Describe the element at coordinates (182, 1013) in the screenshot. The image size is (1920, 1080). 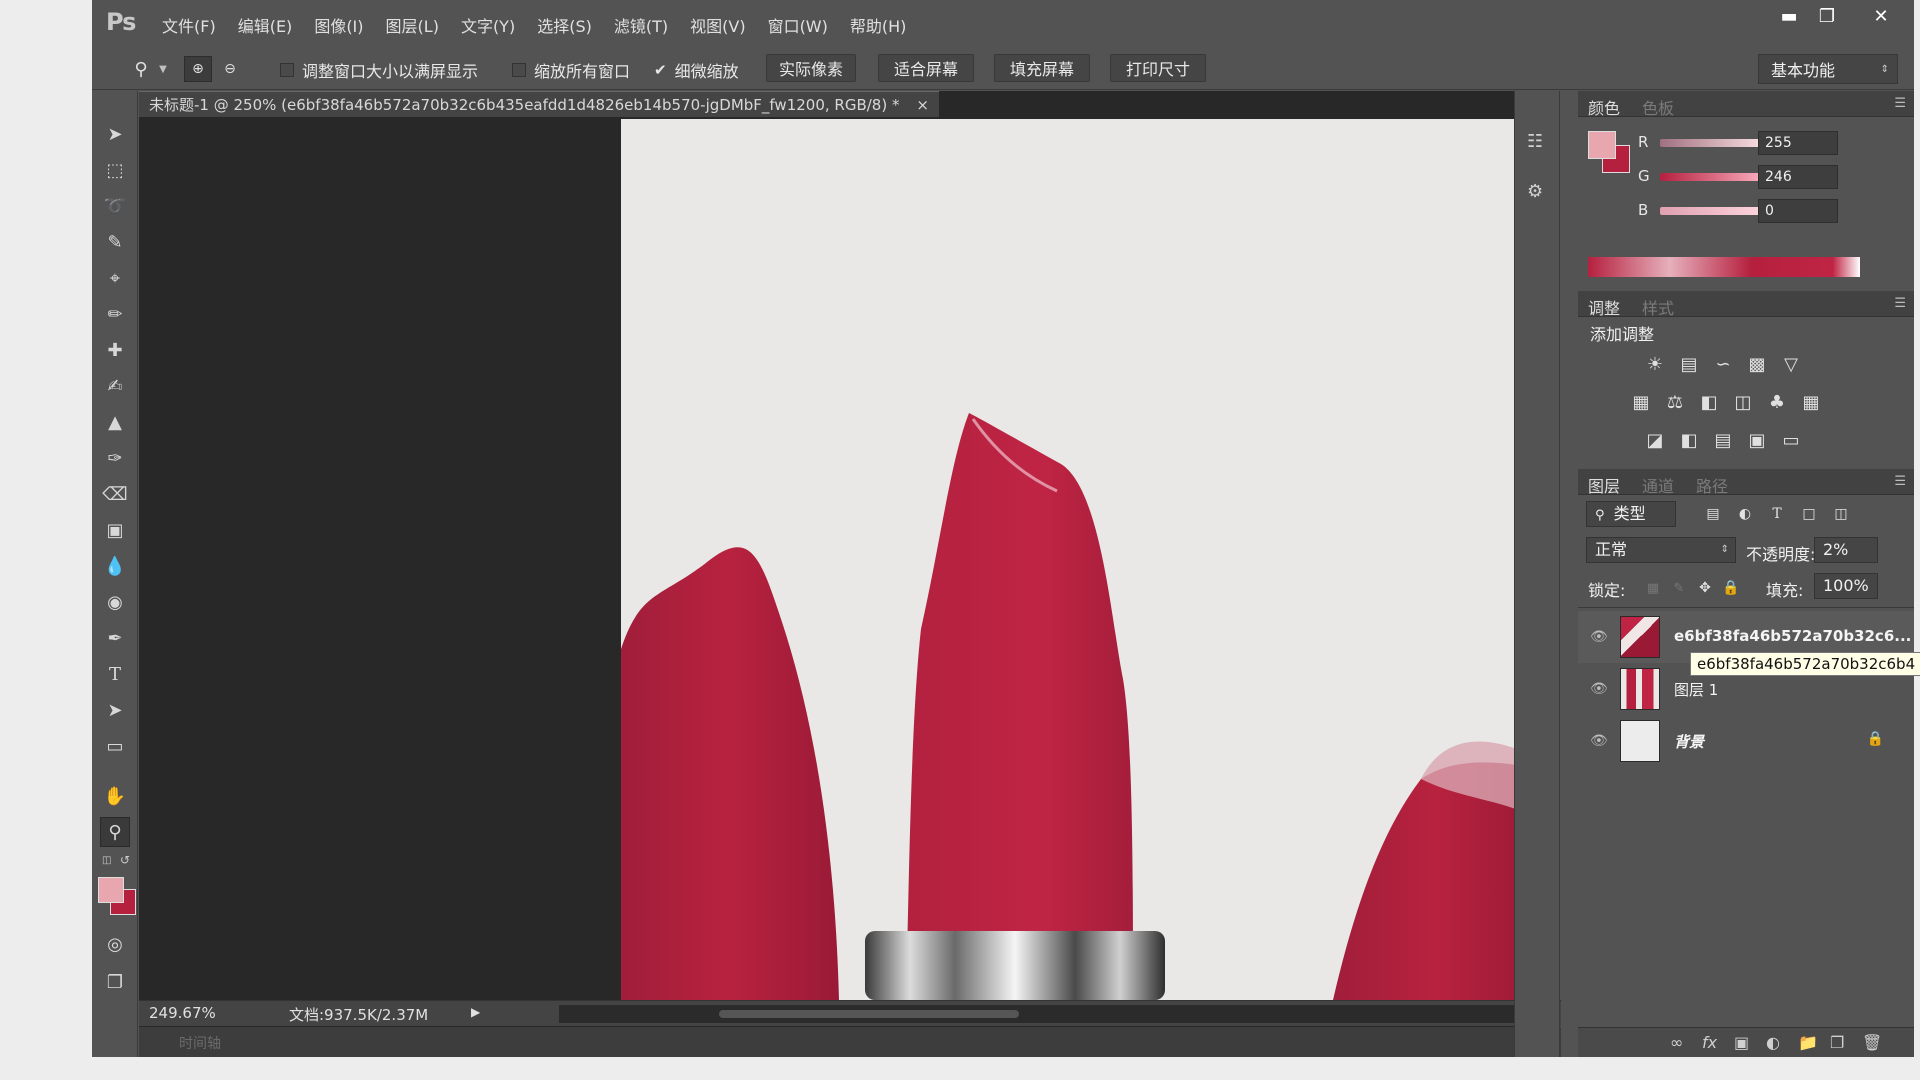
I see `zoom-level: 249.67%` at that location.